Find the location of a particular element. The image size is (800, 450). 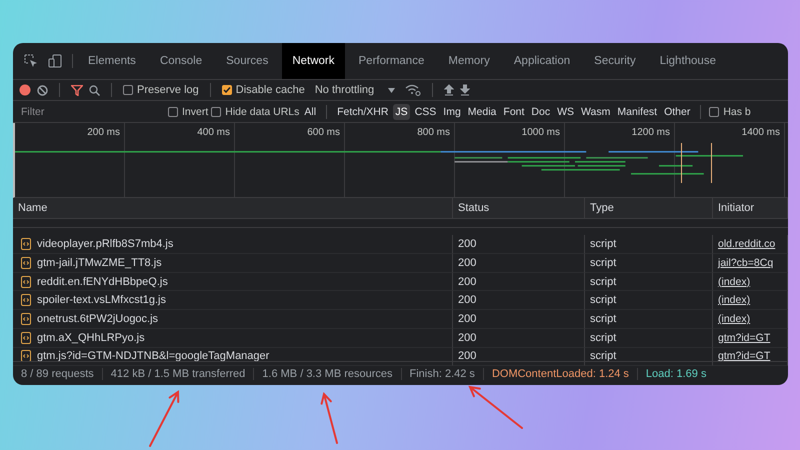

time-tick-label: 400 ms is located at coordinates (214, 132).